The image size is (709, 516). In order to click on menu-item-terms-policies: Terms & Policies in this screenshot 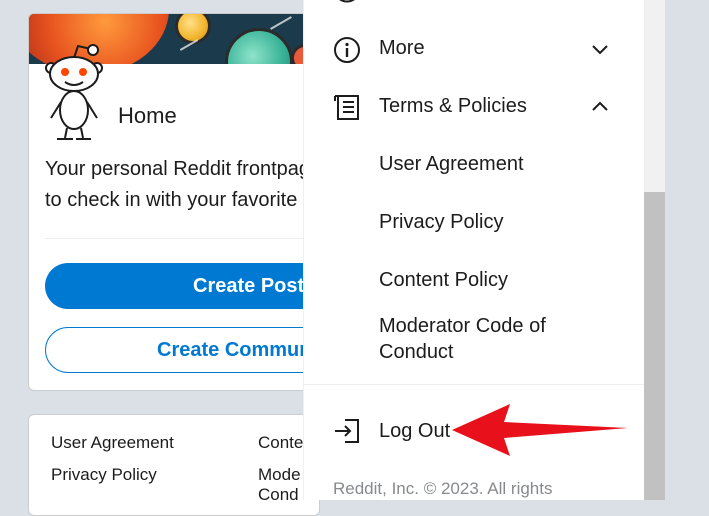, I will do `click(474, 107)`.